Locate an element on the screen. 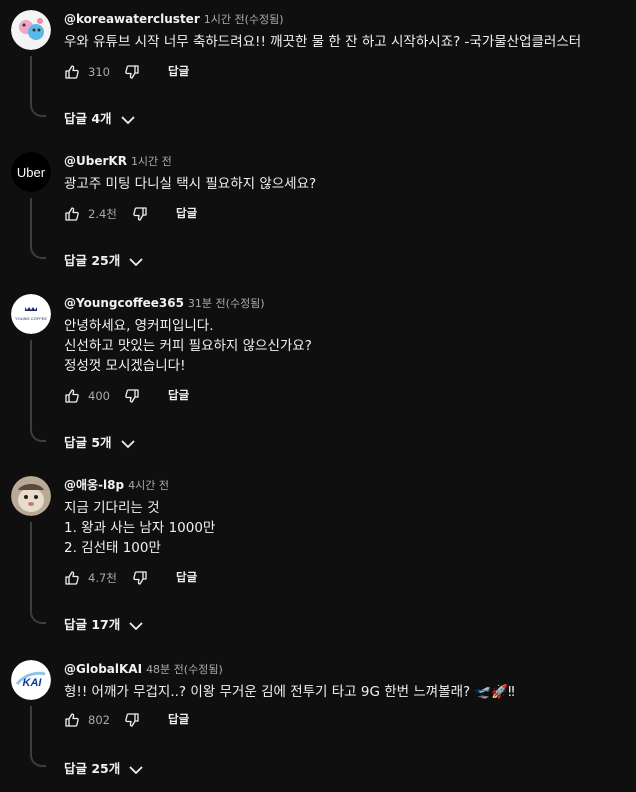  comment-time: 1시간 전 is located at coordinates (151, 161).